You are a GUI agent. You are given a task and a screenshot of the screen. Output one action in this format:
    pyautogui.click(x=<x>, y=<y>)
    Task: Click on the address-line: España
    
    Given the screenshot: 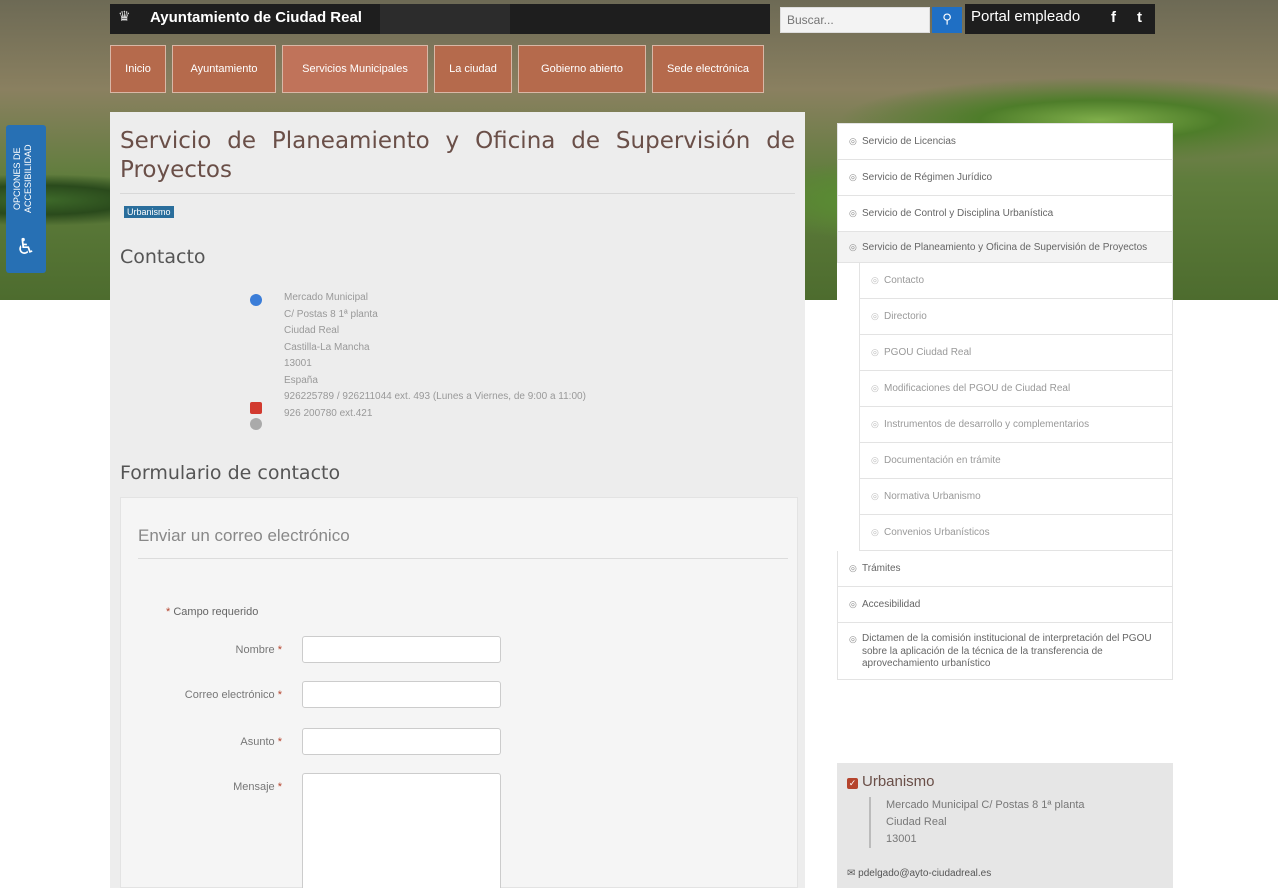 What is the action you would take?
    pyautogui.click(x=301, y=380)
    